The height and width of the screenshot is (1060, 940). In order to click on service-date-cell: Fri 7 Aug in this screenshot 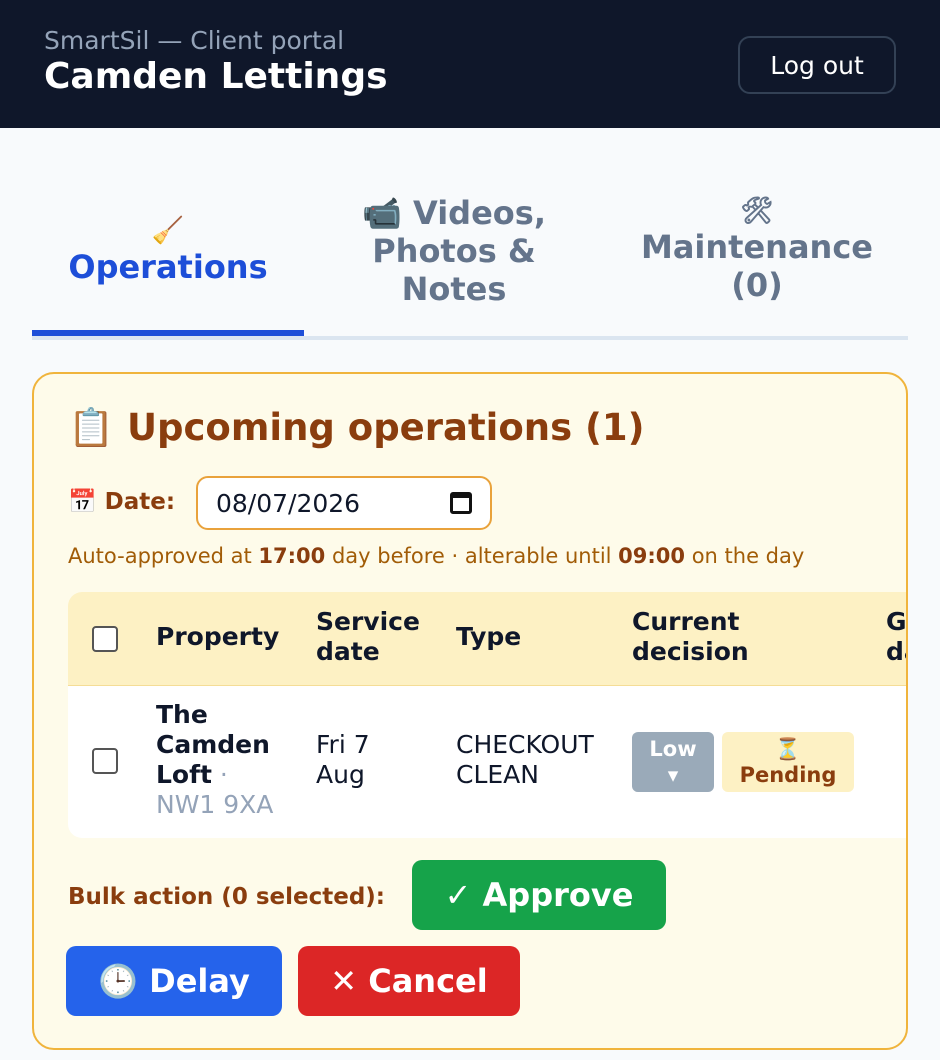, I will do `click(343, 760)`.